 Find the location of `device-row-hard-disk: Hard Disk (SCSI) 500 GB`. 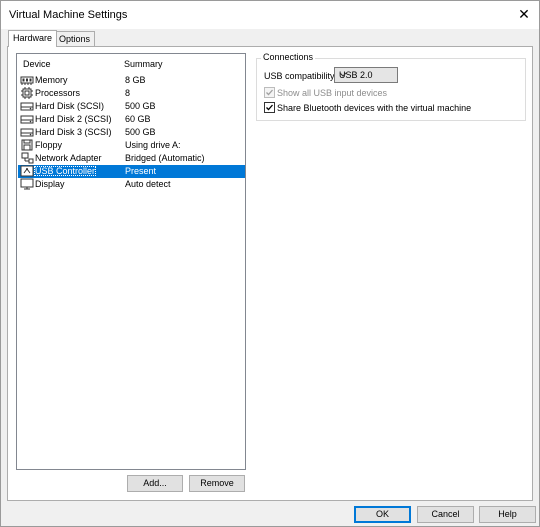

device-row-hard-disk: Hard Disk (SCSI) 500 GB is located at coordinates (131, 106).